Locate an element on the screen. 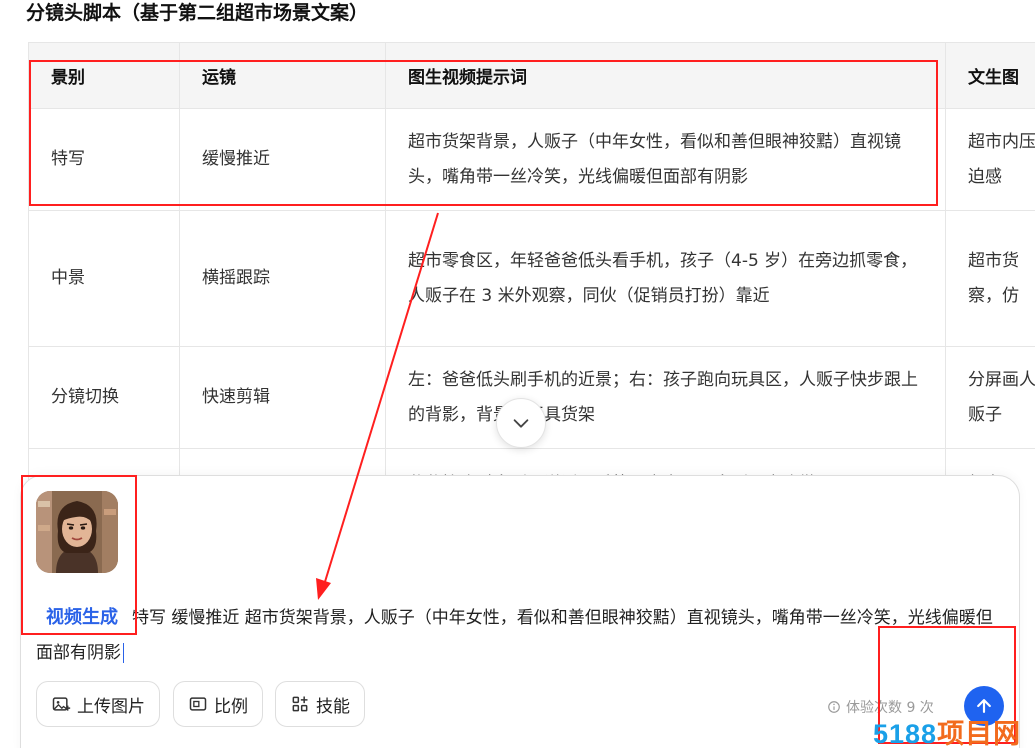 This screenshot has width=1035, height=748. watermark-number: 5188 is located at coordinates (905, 733).